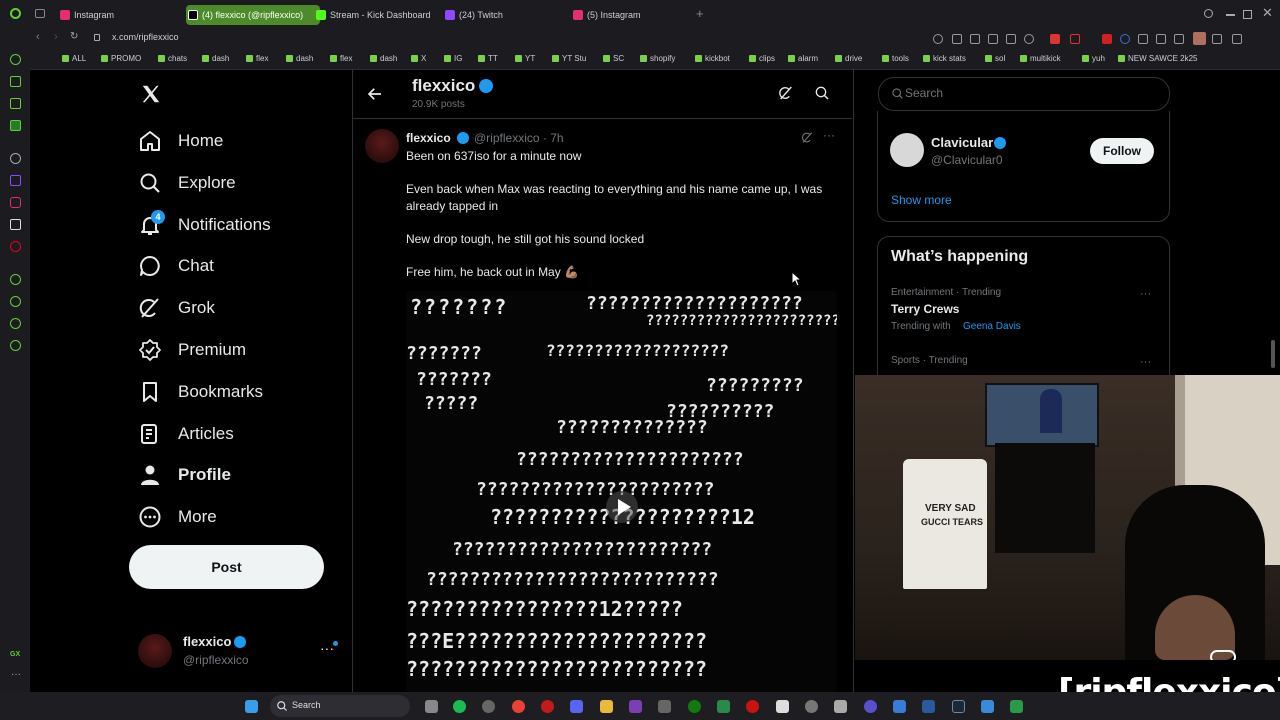  What do you see at coordinates (1093, 59) in the screenshot?
I see `bookmark-item: yuh` at bounding box center [1093, 59].